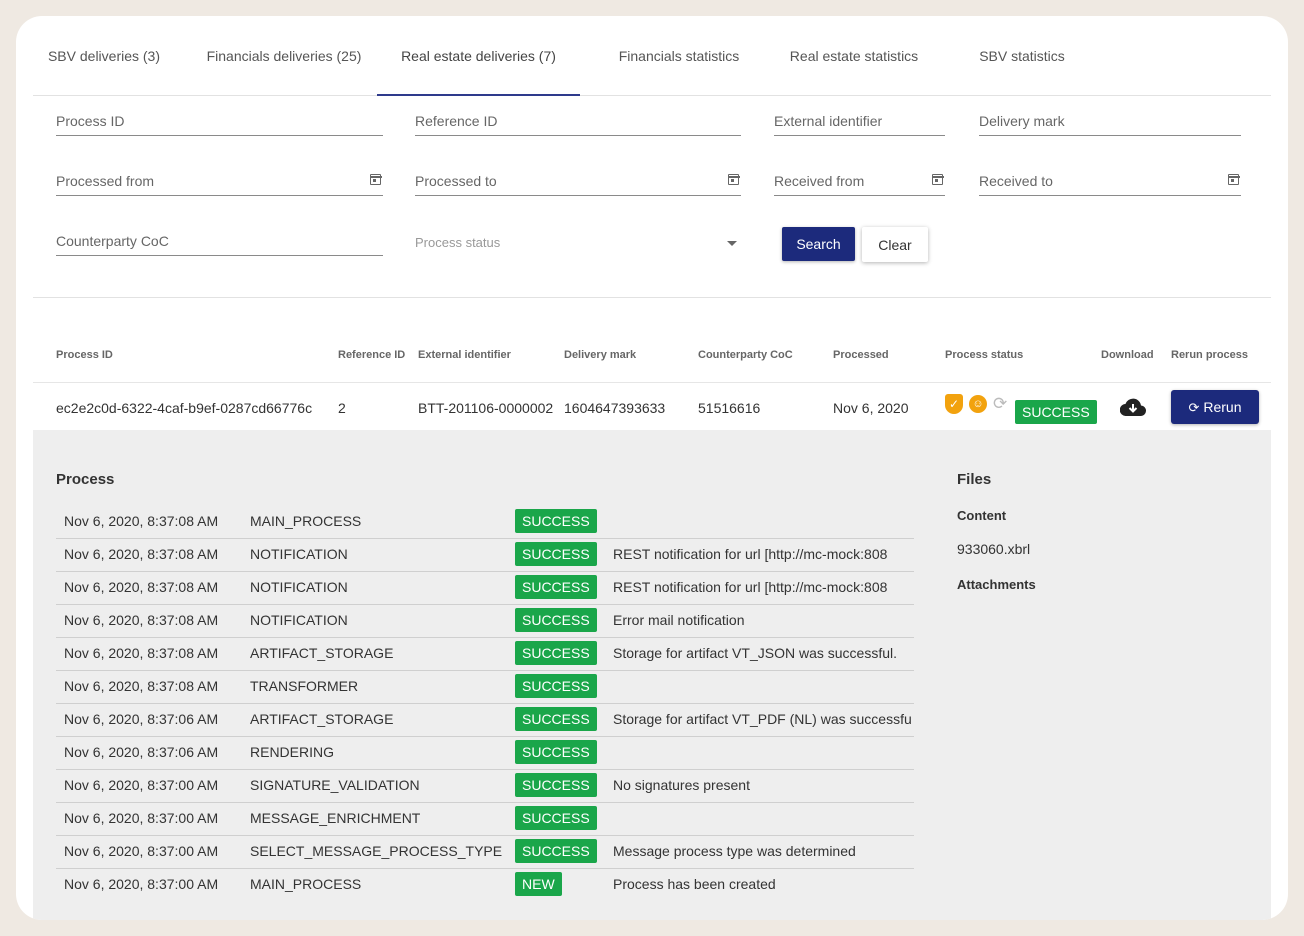 The width and height of the screenshot is (1304, 936). Describe the element at coordinates (974, 479) in the screenshot. I see `files-title: Files` at that location.